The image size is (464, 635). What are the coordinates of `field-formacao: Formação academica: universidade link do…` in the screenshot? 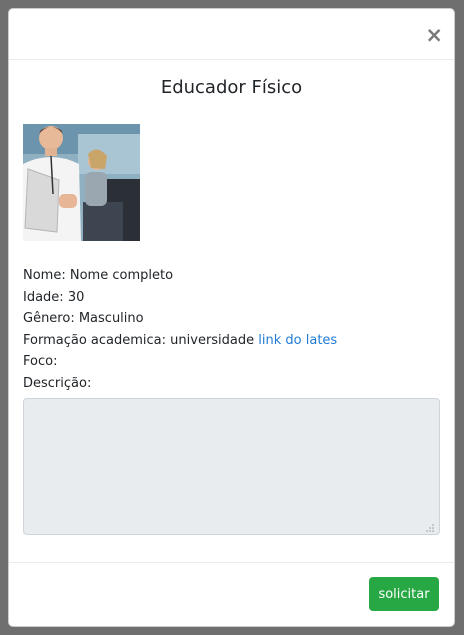 It's located at (180, 341).